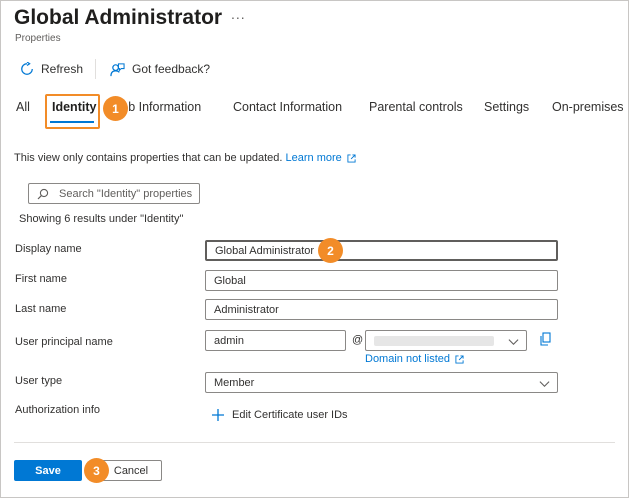 This screenshot has width=629, height=498. Describe the element at coordinates (131, 470) in the screenshot. I see `cancel-button: Cancel` at that location.